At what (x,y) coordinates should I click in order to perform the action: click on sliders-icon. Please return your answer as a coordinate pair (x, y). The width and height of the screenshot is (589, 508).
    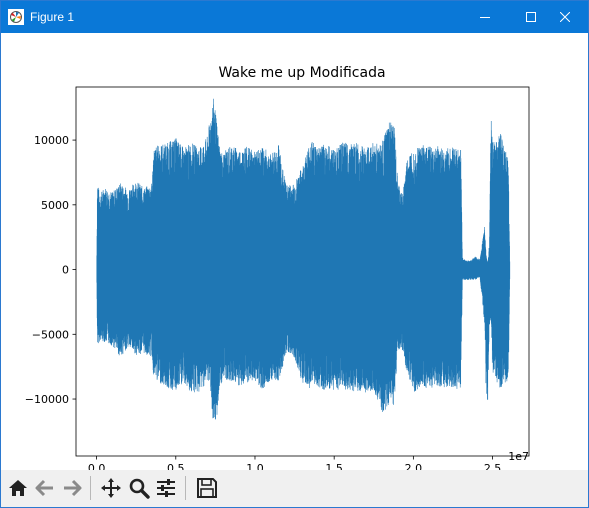
    Looking at the image, I should click on (165, 488).